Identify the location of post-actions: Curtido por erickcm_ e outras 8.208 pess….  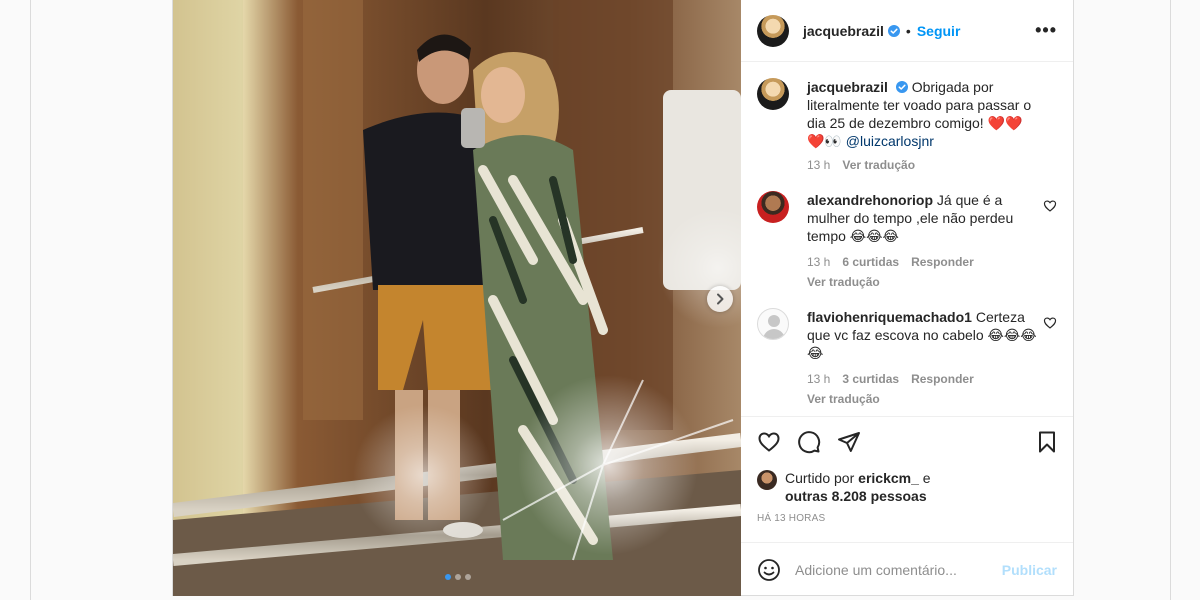
(907, 479).